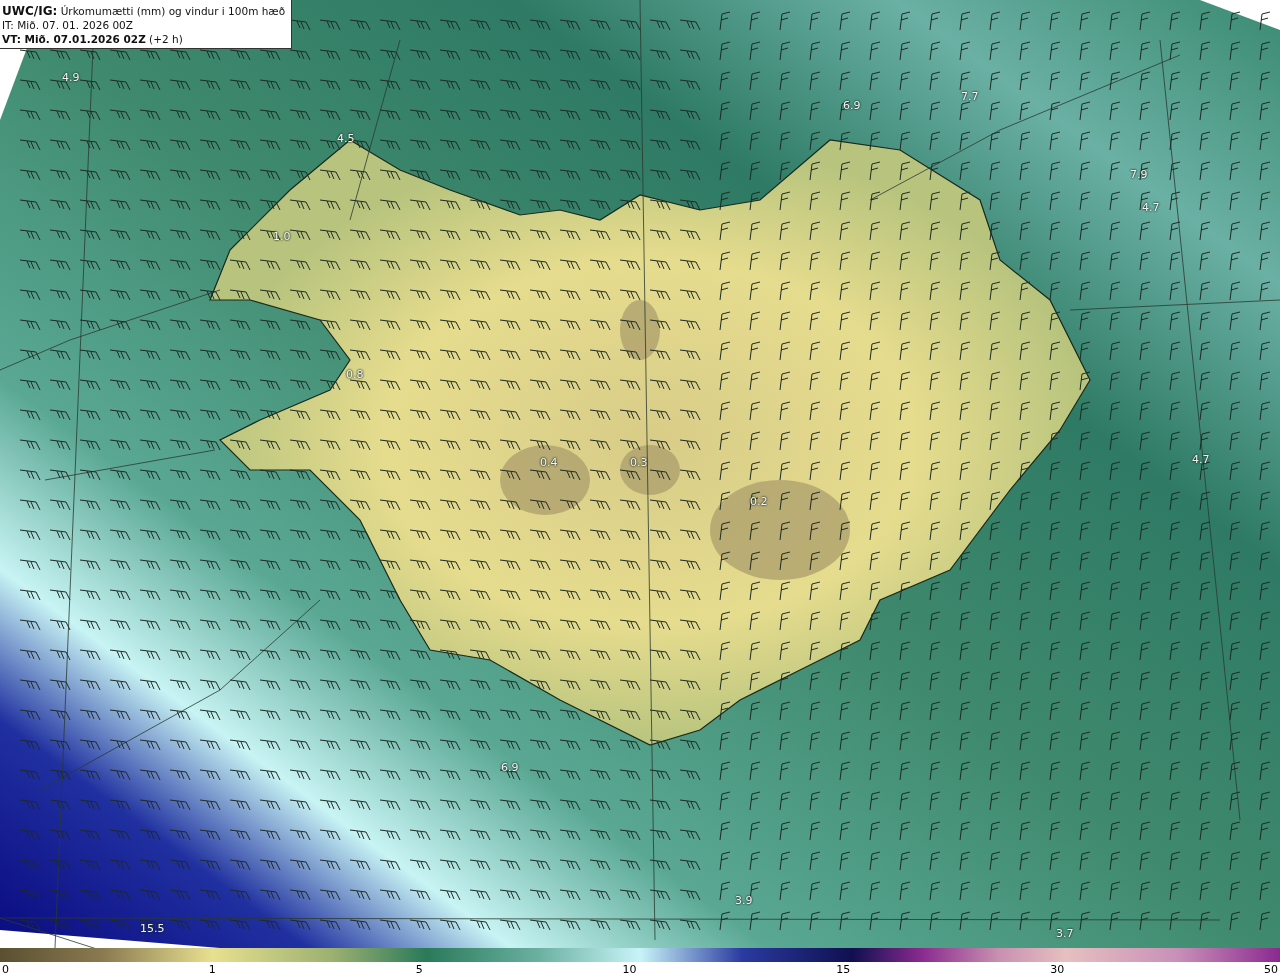 The image size is (1280, 978). What do you see at coordinates (970, 97) in the screenshot?
I see `value-label: 7.7` at bounding box center [970, 97].